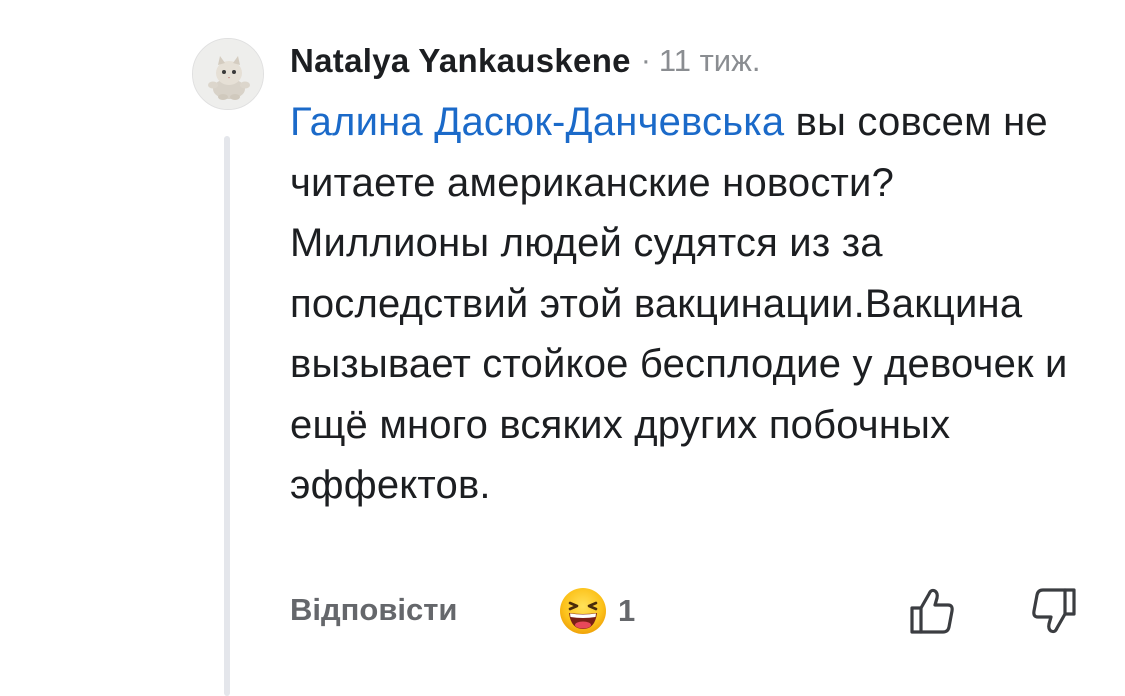 The image size is (1125, 696). What do you see at coordinates (460, 61) in the screenshot?
I see `author-name: Natalya Yankauskene` at bounding box center [460, 61].